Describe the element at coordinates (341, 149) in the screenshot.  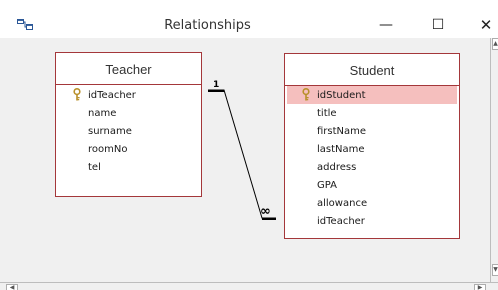
I see `field-name: lastName` at that location.